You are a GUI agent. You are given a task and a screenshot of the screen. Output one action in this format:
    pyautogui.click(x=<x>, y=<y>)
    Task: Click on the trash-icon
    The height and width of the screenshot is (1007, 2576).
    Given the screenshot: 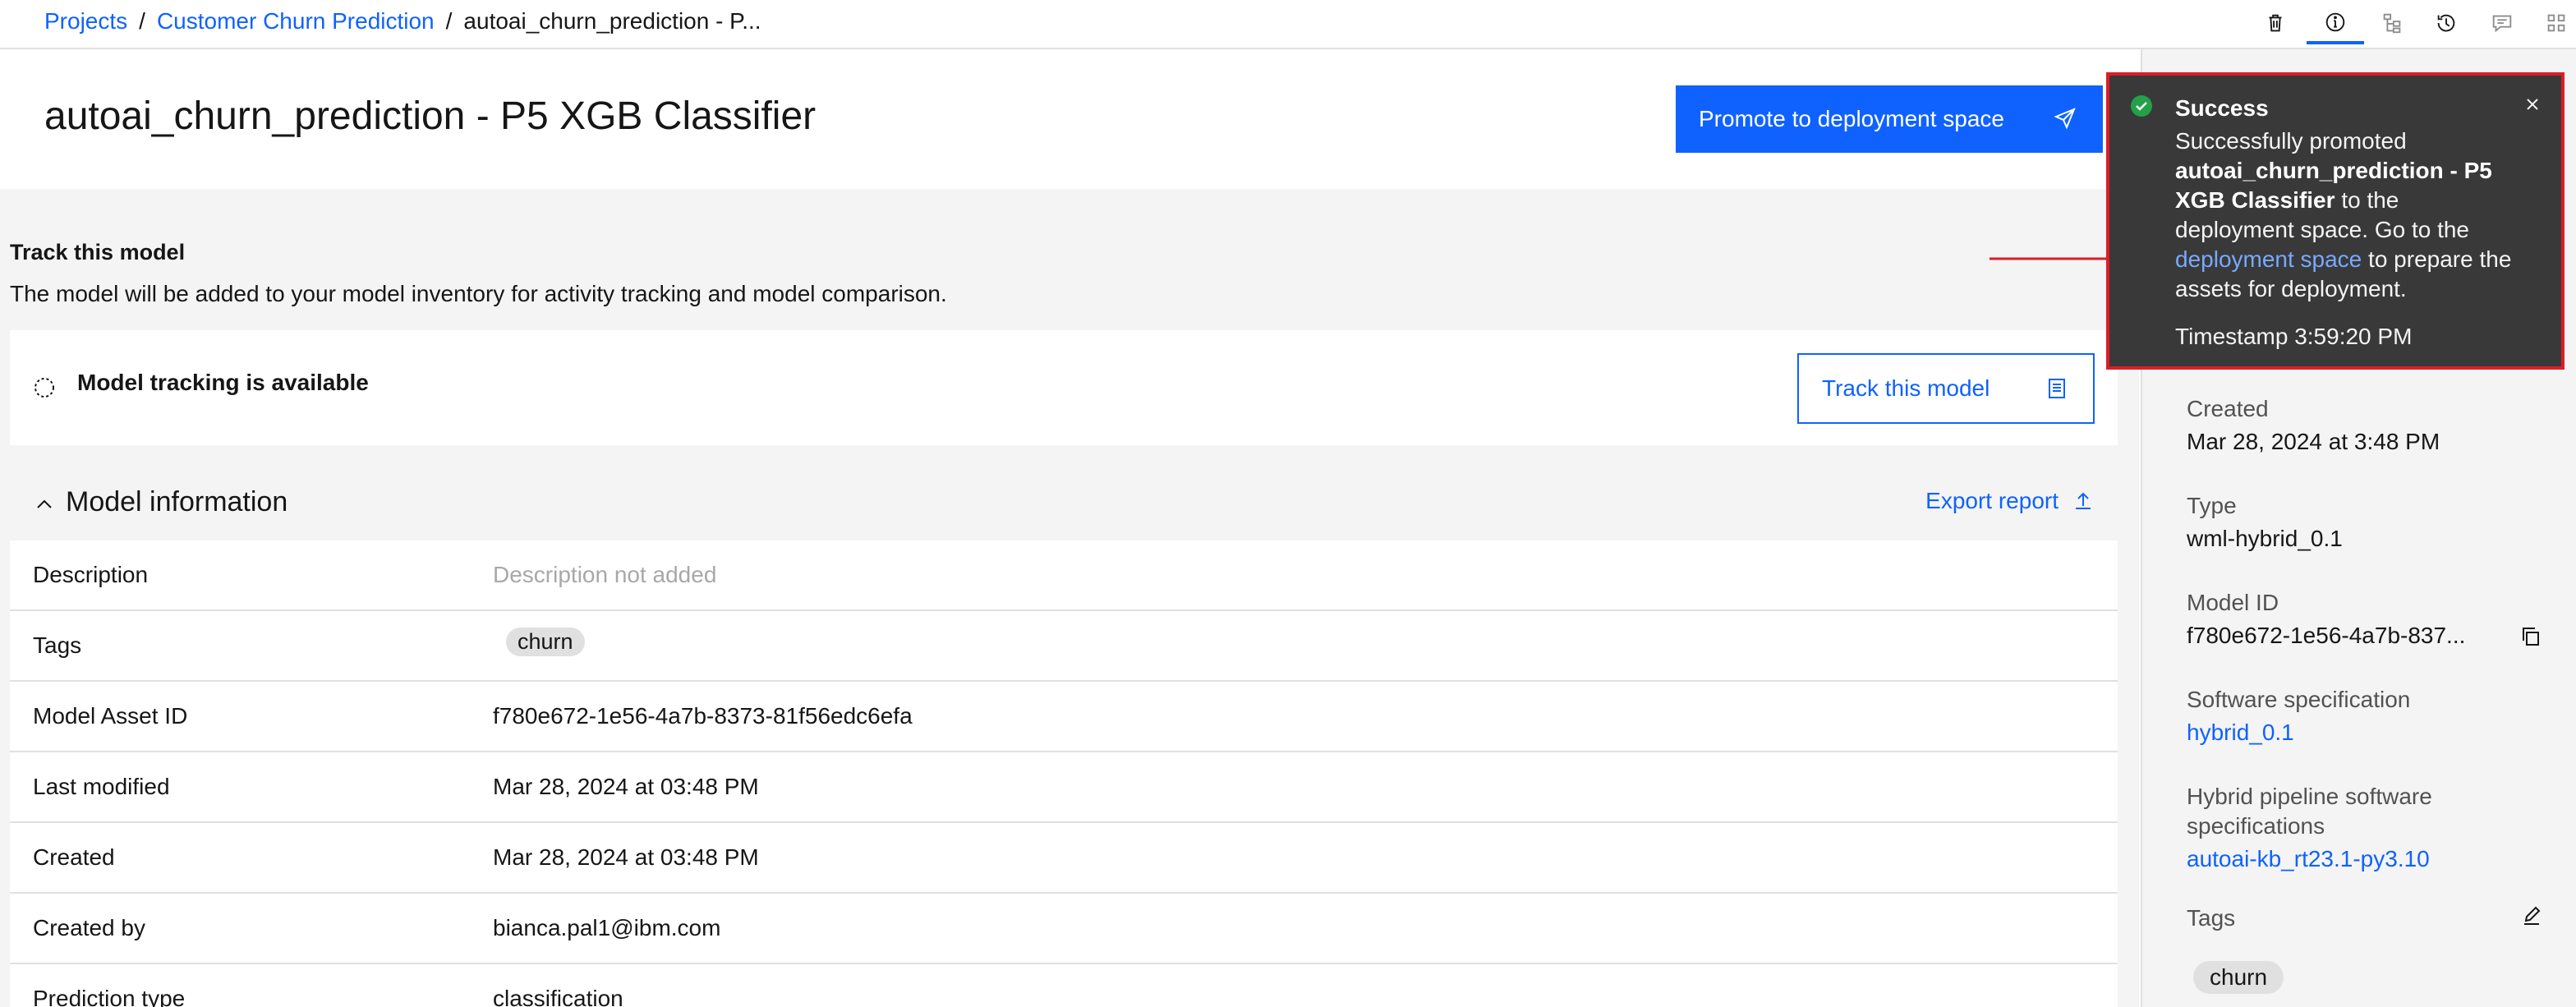 What is the action you would take?
    pyautogui.click(x=2275, y=23)
    